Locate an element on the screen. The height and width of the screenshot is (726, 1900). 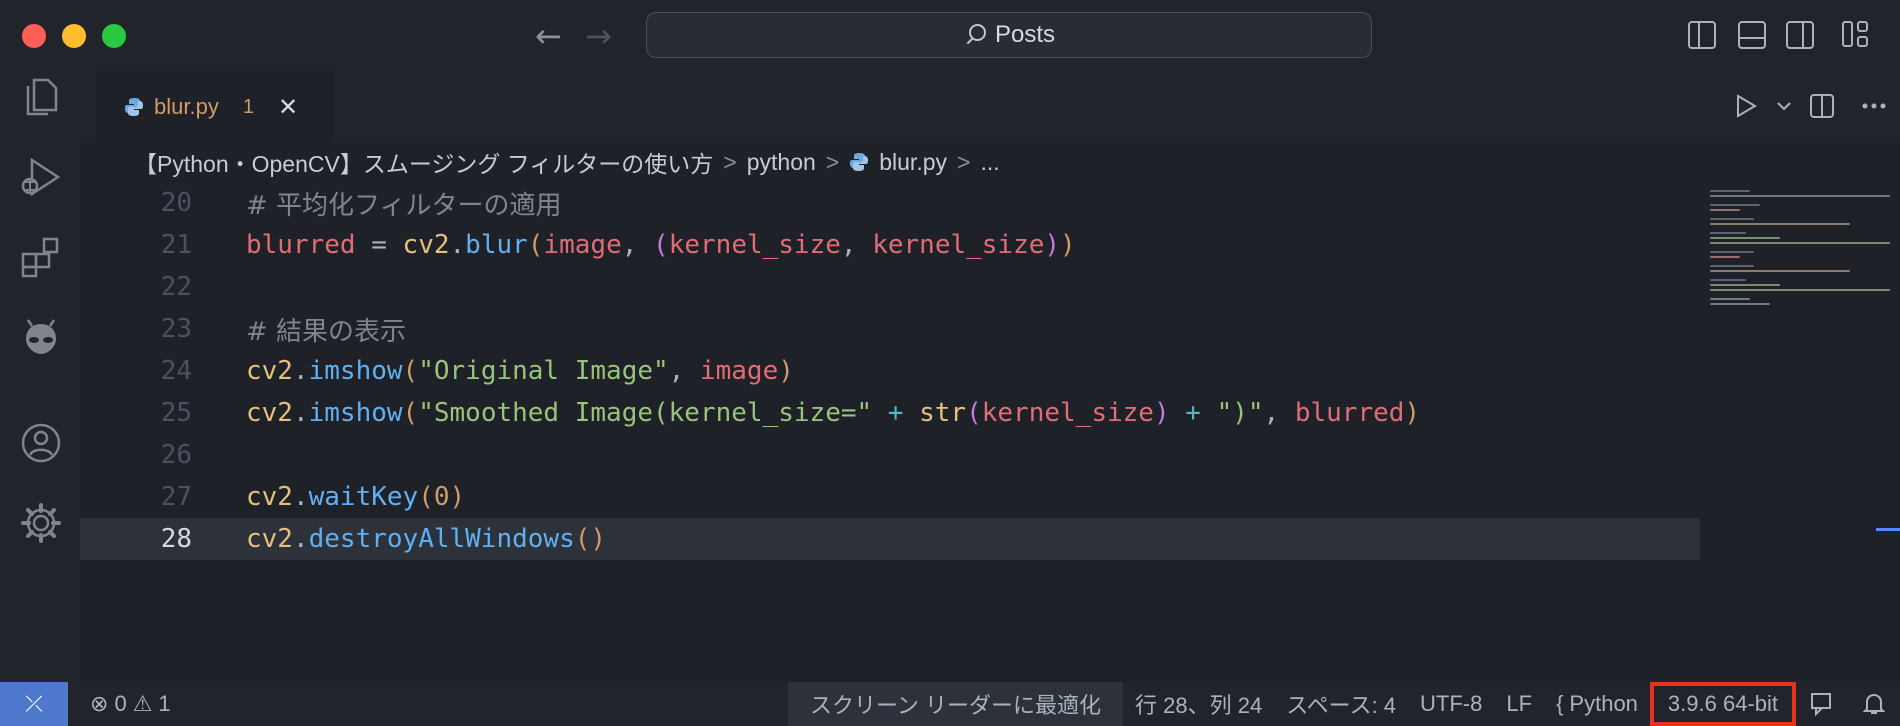
screen-reader-optimized: スクリーン リーダーに最適化 is located at coordinates (956, 704).